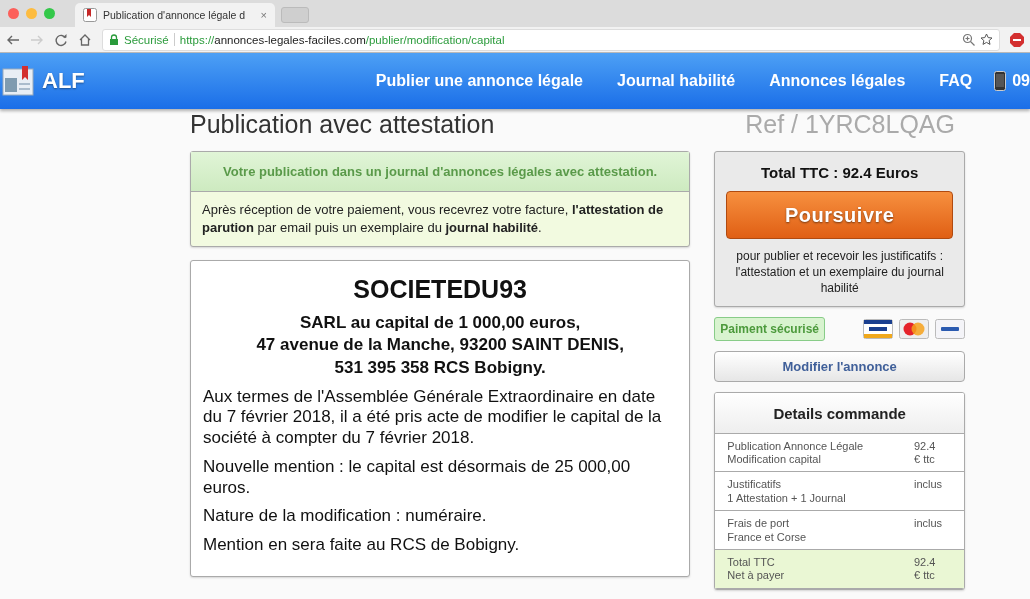  I want to click on close-tab-button: ×, so click(263, 15).